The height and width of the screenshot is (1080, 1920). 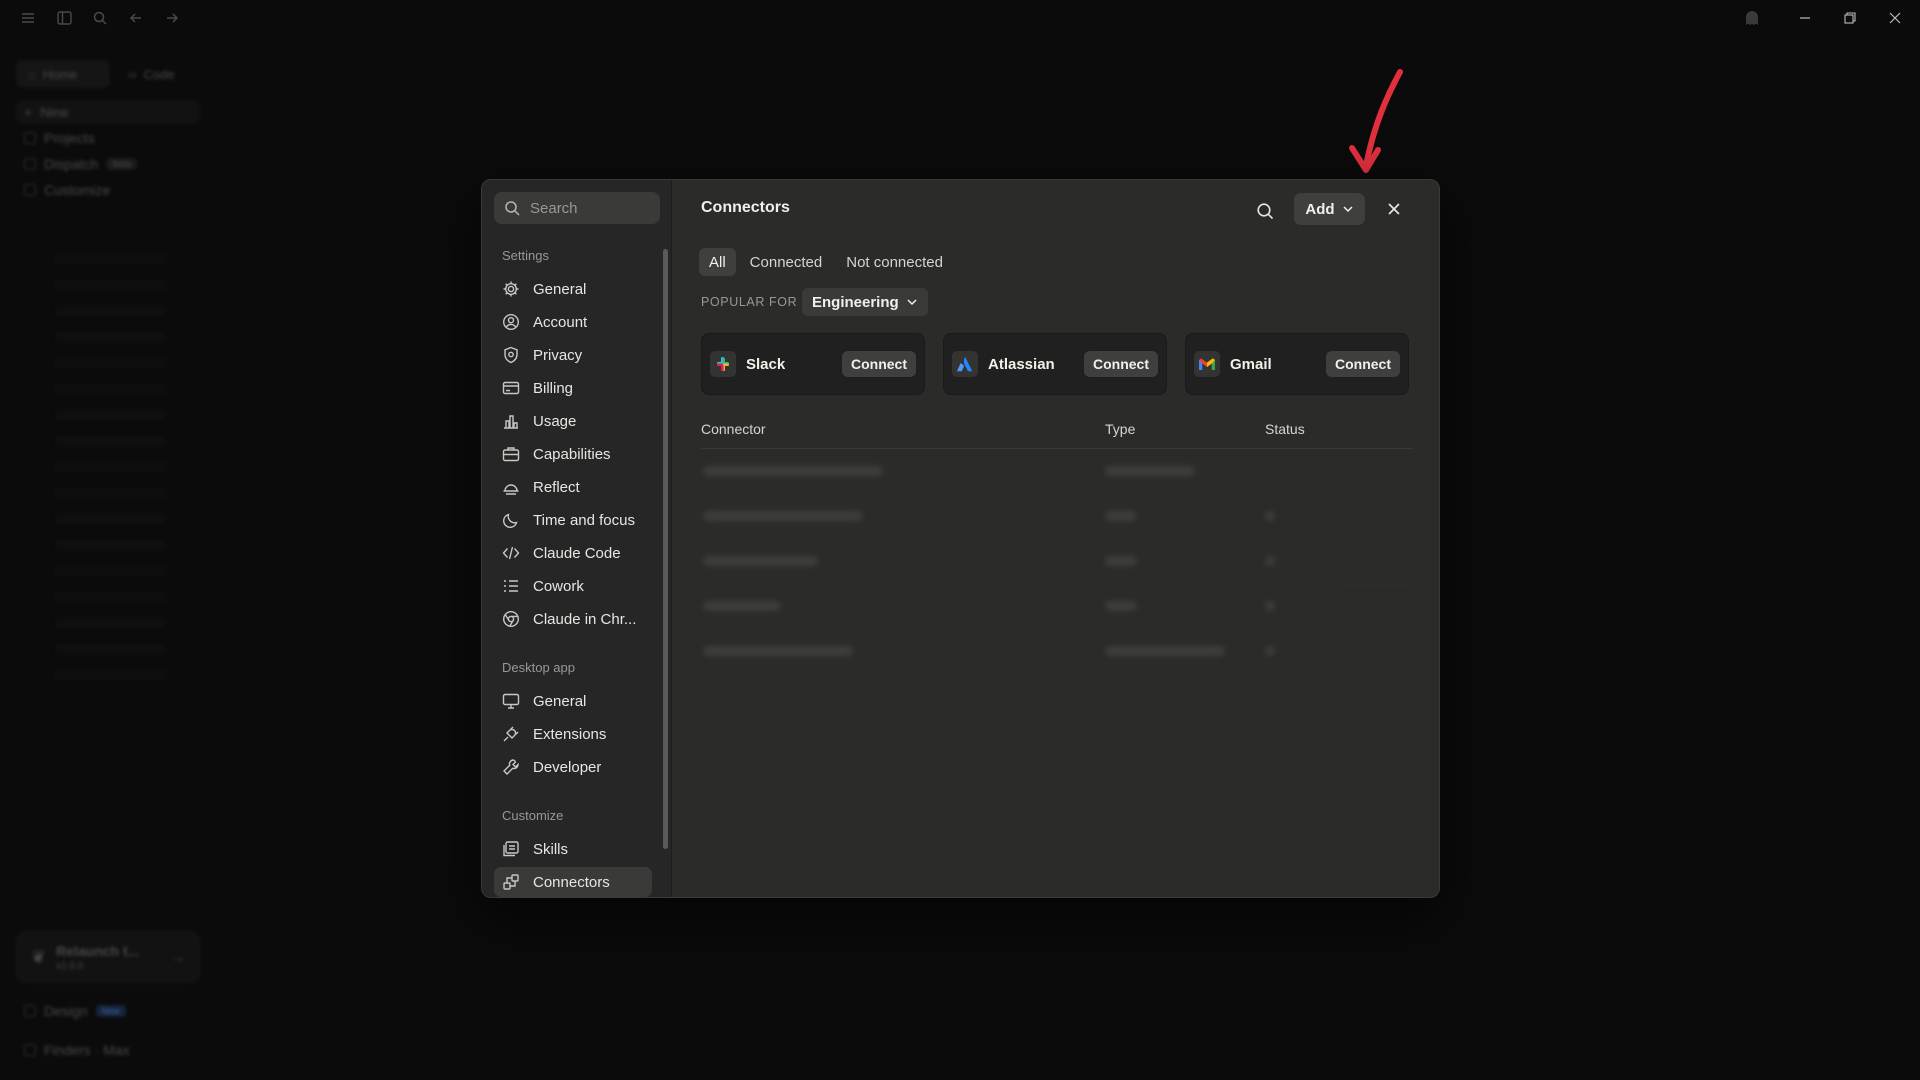 What do you see at coordinates (894, 262) in the screenshot?
I see `tab-not-connected: Not connected` at bounding box center [894, 262].